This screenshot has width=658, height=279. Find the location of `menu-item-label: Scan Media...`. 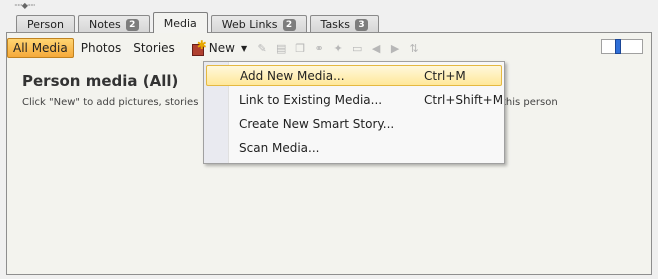

menu-item-label: Scan Media... is located at coordinates (279, 147).